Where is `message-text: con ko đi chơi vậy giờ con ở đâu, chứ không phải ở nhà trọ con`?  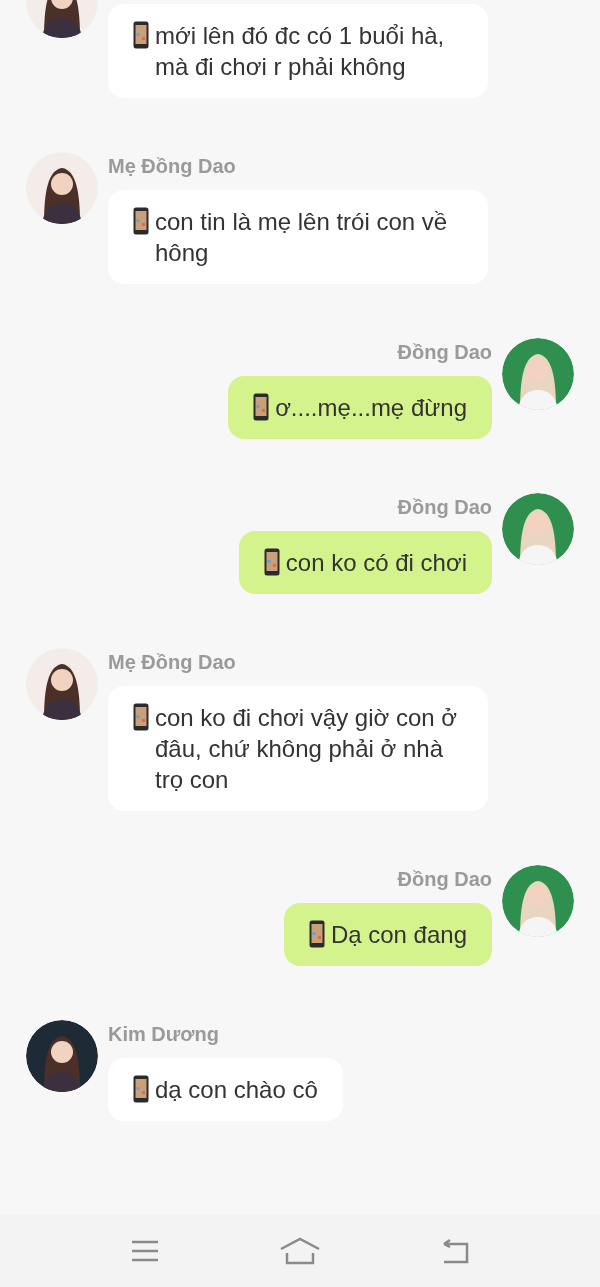
message-text: con ko đi chơi vậy giờ con ở đâu, chứ không phải ở nhà trọ con is located at coordinates (306, 749).